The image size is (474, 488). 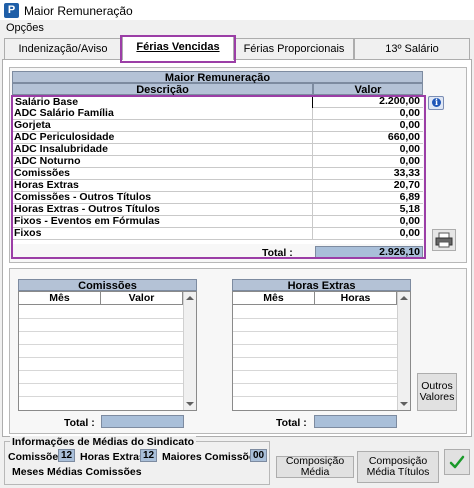 I want to click on checkmark-icon, so click(x=457, y=462).